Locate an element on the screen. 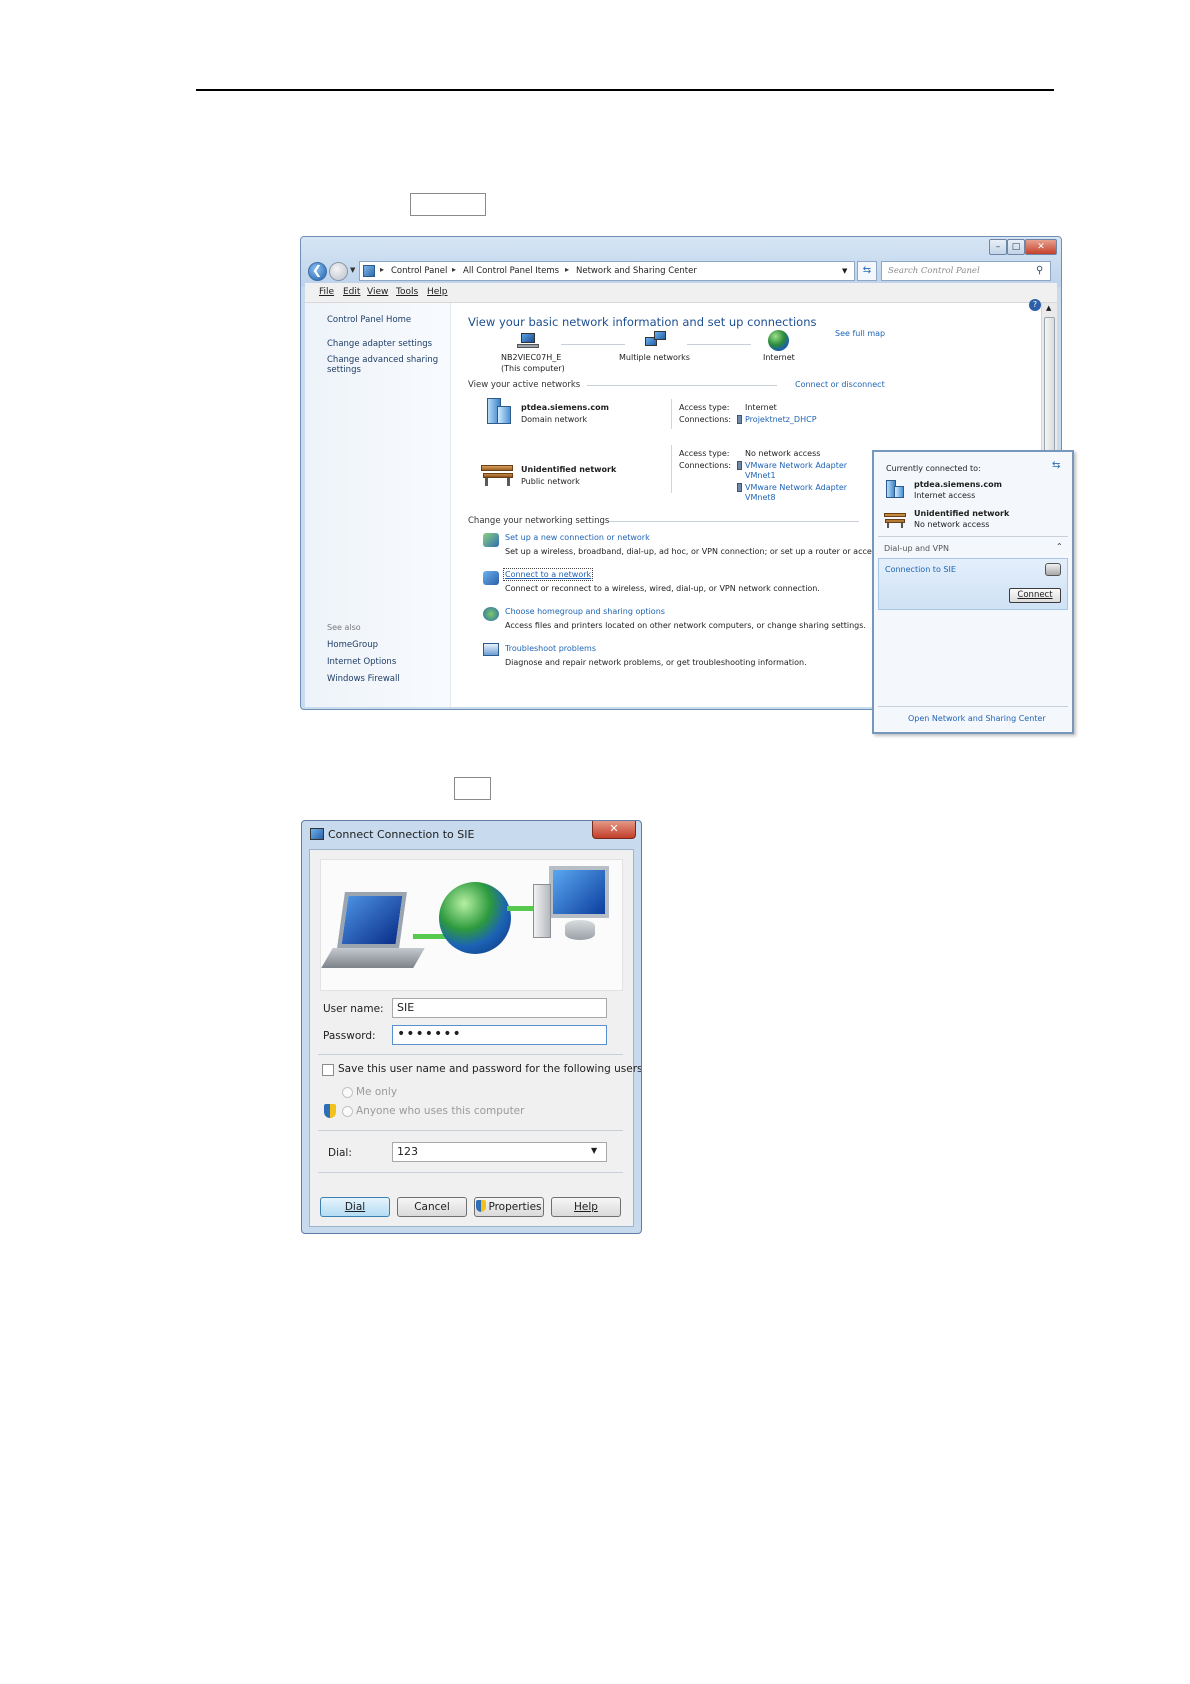  flyout-network-1-status: Internet access is located at coordinates (945, 495).